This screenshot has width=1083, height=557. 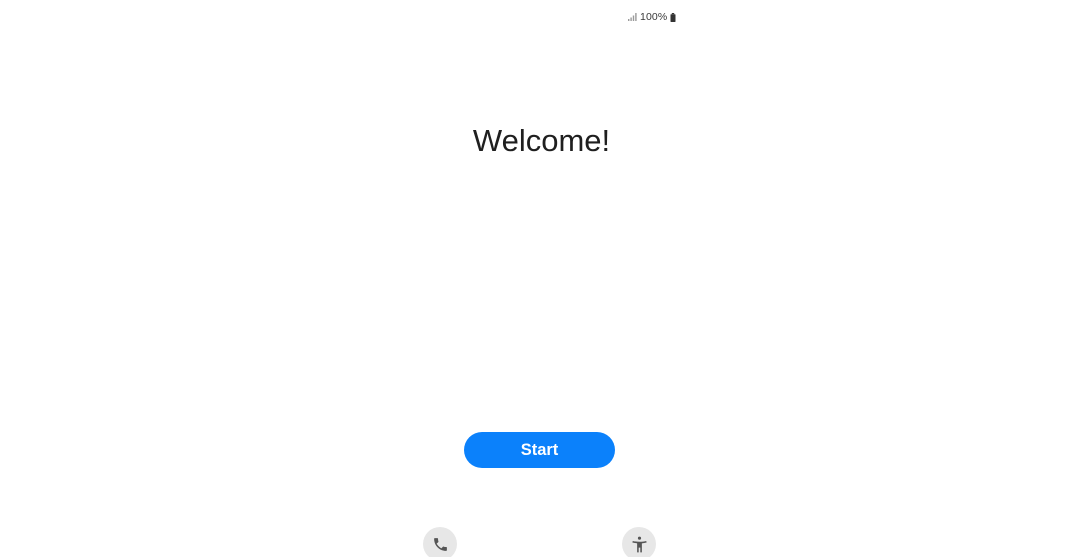 I want to click on phone-icon, so click(x=440, y=544).